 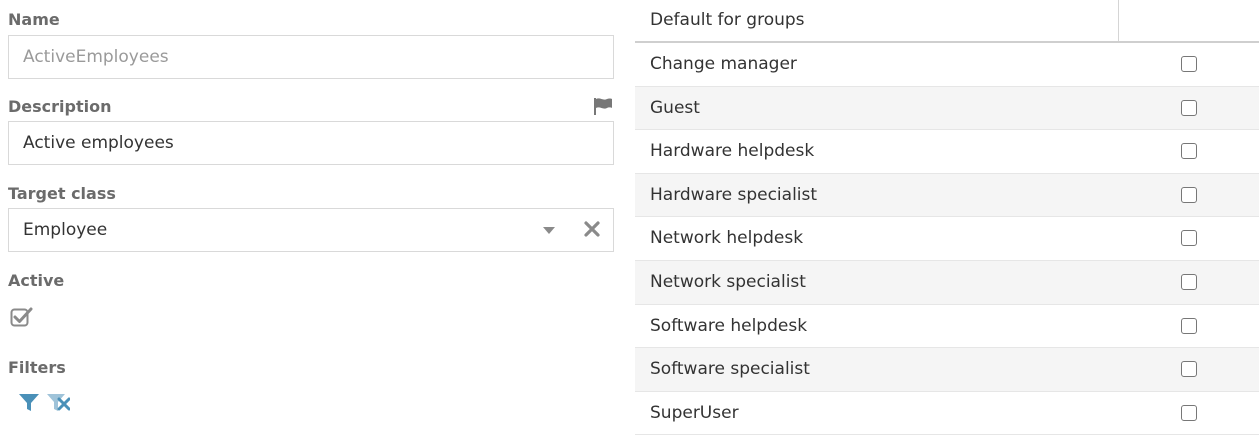 What do you see at coordinates (947, 152) in the screenshot?
I see `table-row: Hardware helpdesk` at bounding box center [947, 152].